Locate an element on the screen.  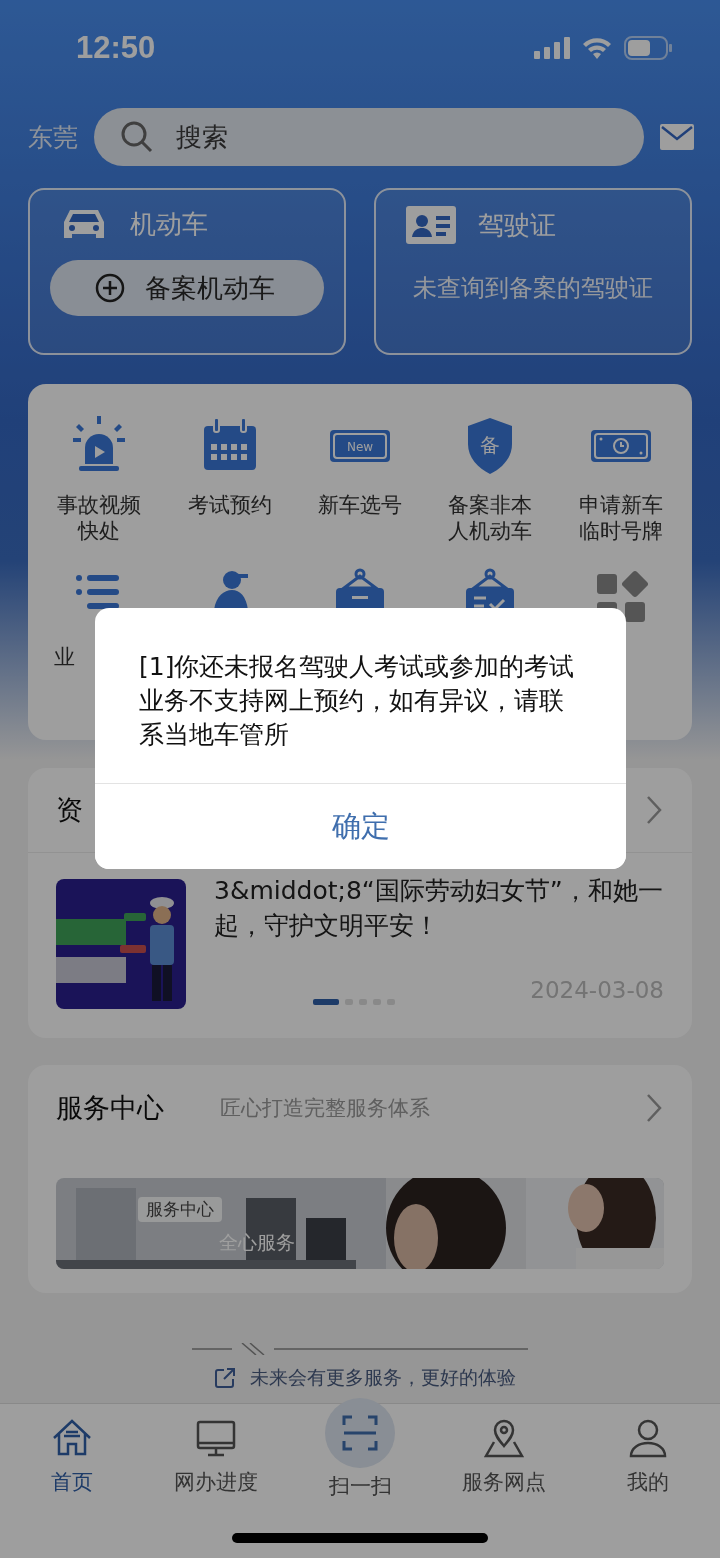
mail-icon is located at coordinates (677, 137).